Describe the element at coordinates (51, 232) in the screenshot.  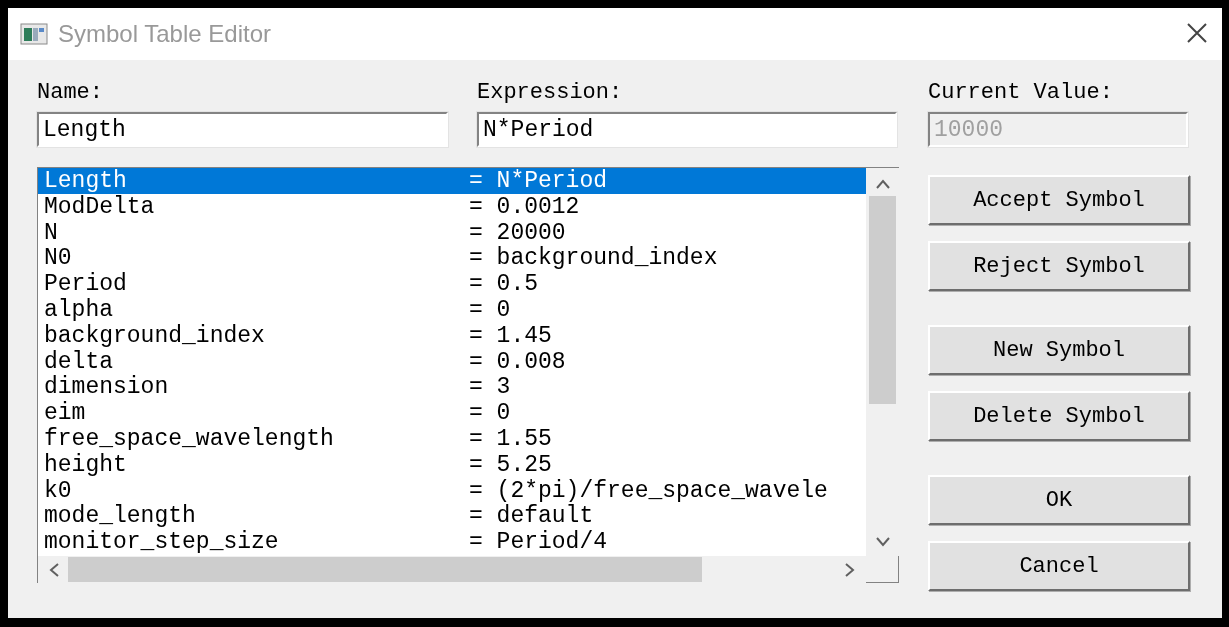
I see `symbol-name: N` at that location.